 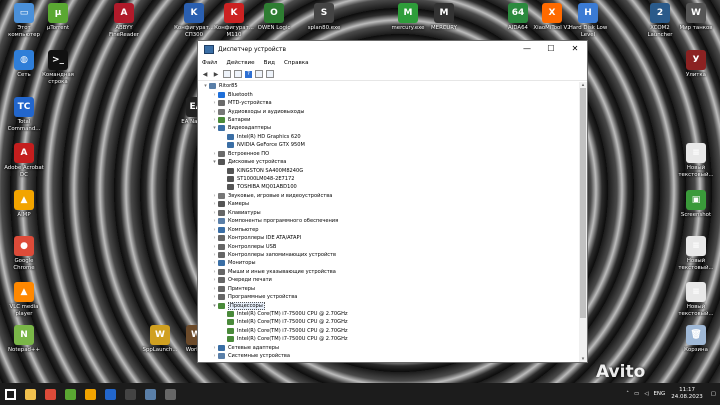 I want to click on properties-icon, so click(x=227, y=74).